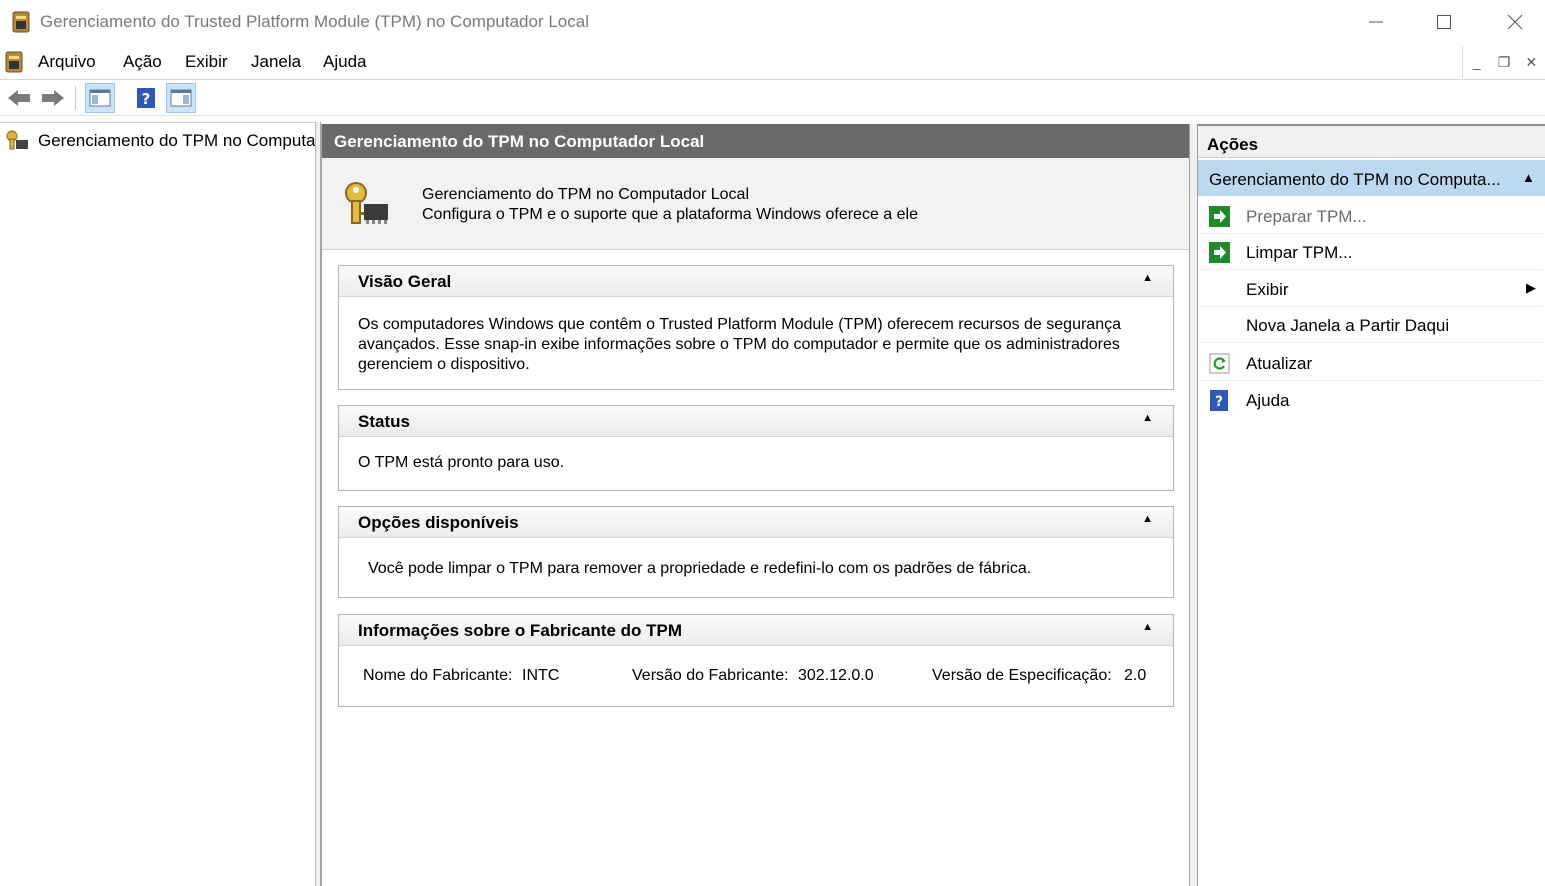  I want to click on action-label: Nova Janela a Partir Daqui, so click(1348, 325).